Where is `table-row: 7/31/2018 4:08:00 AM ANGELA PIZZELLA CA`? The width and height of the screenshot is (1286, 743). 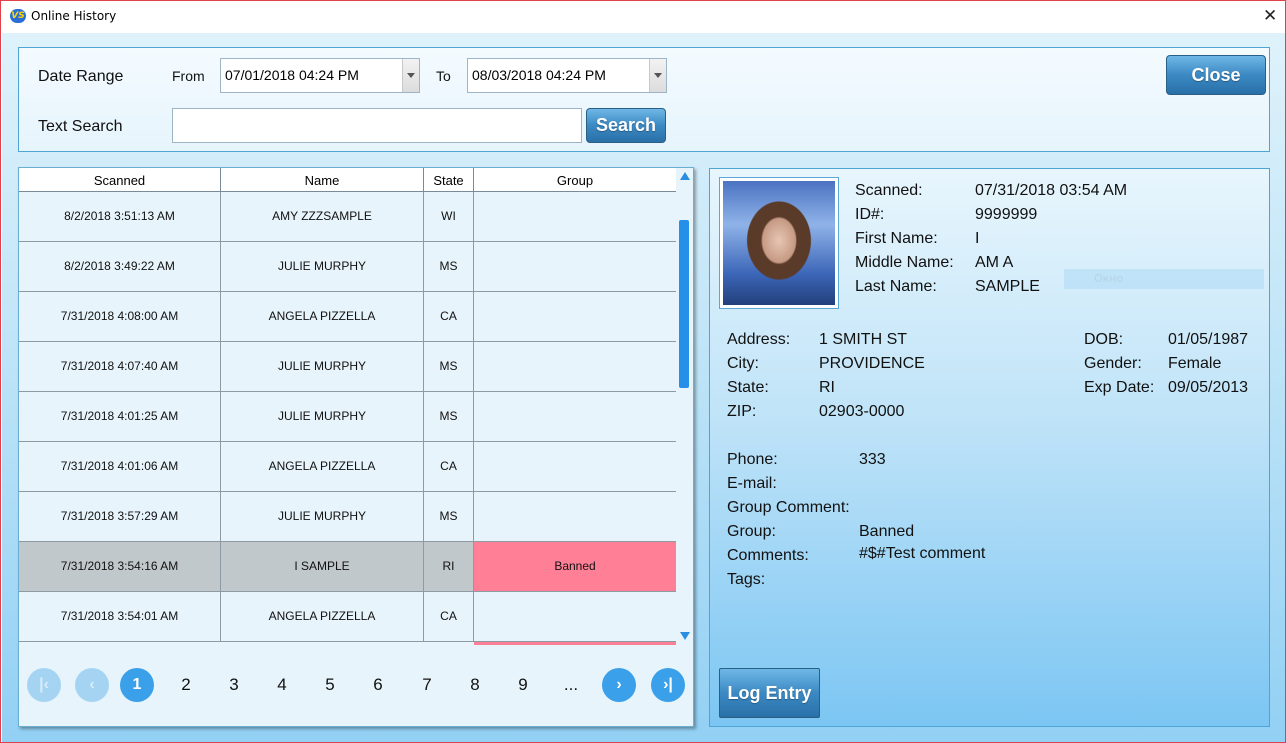 table-row: 7/31/2018 4:08:00 AM ANGELA PIZZELLA CA is located at coordinates (347, 317).